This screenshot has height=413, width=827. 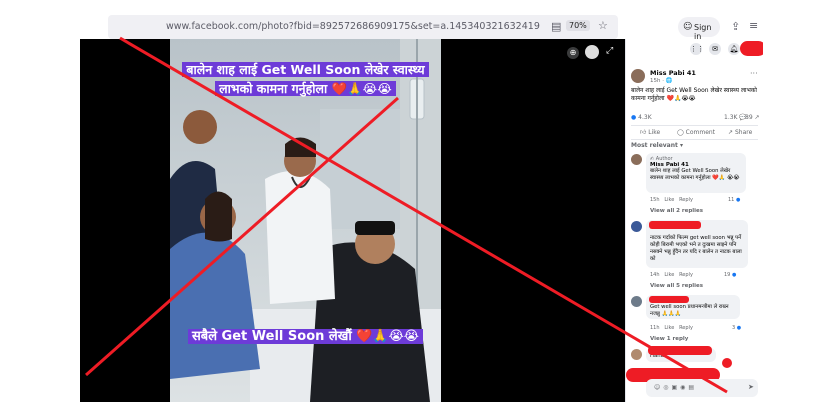 I want to click on comment-input: ☺◎▣◉▤ ➤, so click(x=702, y=388).